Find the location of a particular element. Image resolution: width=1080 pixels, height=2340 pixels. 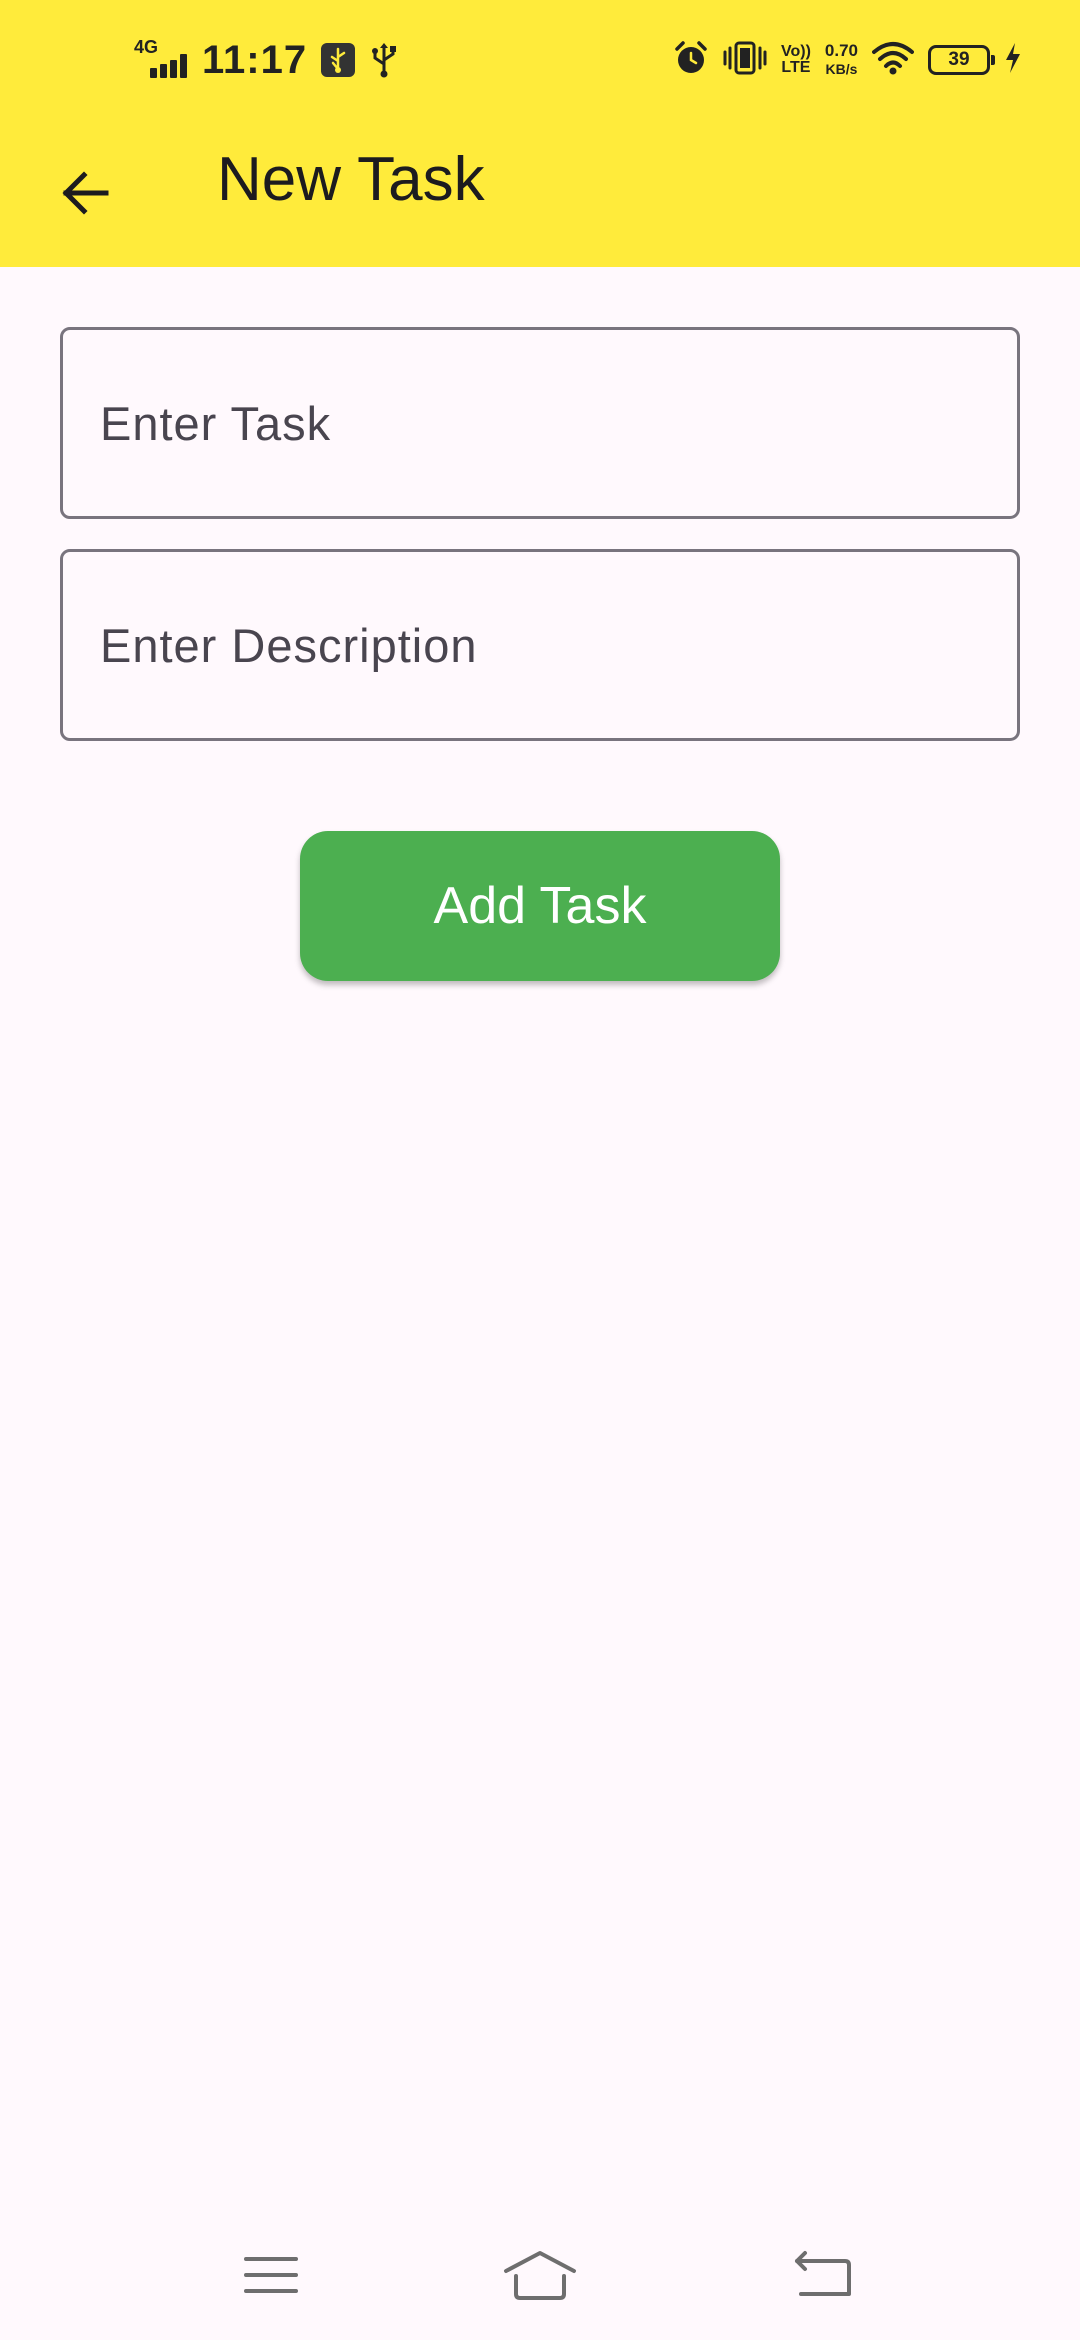

nav-home-button is located at coordinates (540, 2275).